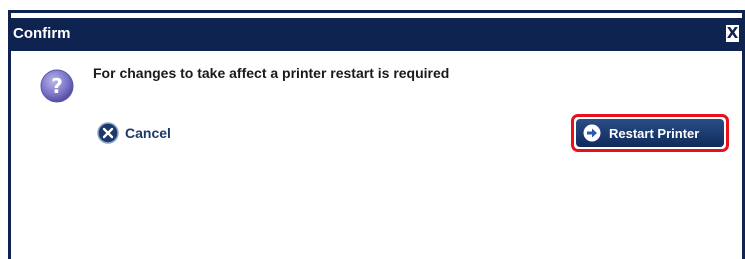  What do you see at coordinates (654, 133) in the screenshot?
I see `restart-printer-label: Restart Printer` at bounding box center [654, 133].